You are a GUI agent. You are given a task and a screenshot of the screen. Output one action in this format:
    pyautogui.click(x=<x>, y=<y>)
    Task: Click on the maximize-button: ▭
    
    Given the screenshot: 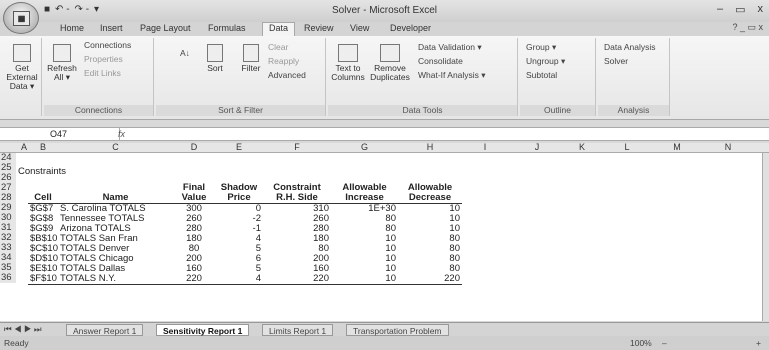 What is the action you would take?
    pyautogui.click(x=740, y=9)
    